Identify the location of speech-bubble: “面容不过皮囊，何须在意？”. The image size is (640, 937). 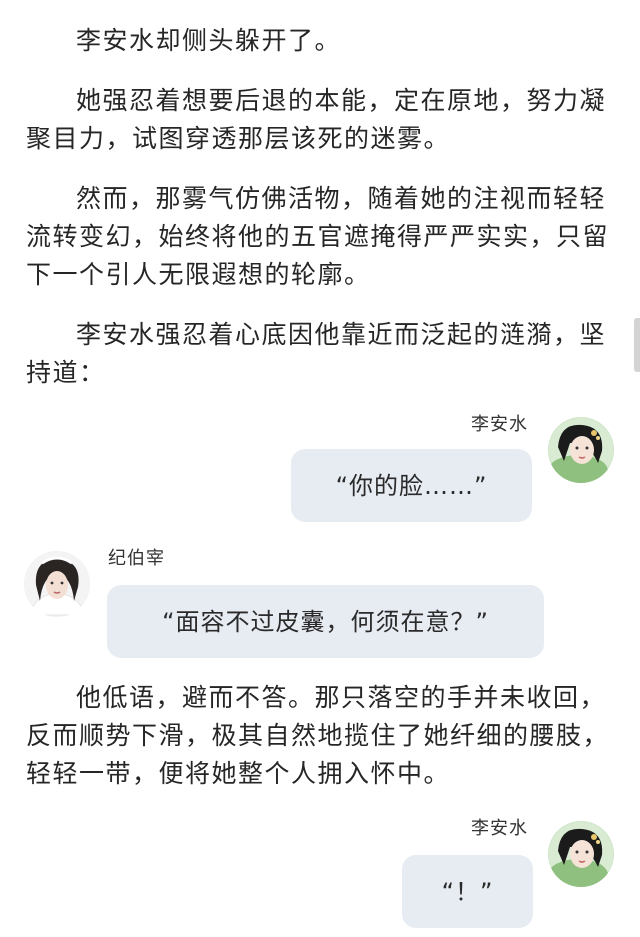
(325, 621).